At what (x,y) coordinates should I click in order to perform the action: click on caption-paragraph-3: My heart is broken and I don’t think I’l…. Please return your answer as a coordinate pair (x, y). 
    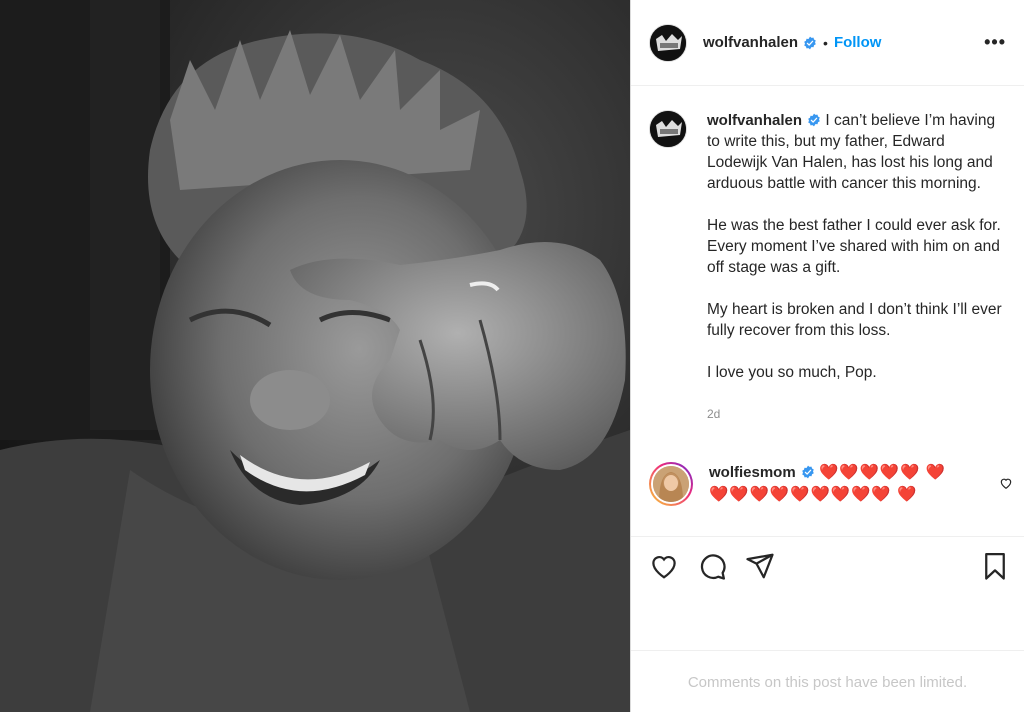
    Looking at the image, I should click on (854, 320).